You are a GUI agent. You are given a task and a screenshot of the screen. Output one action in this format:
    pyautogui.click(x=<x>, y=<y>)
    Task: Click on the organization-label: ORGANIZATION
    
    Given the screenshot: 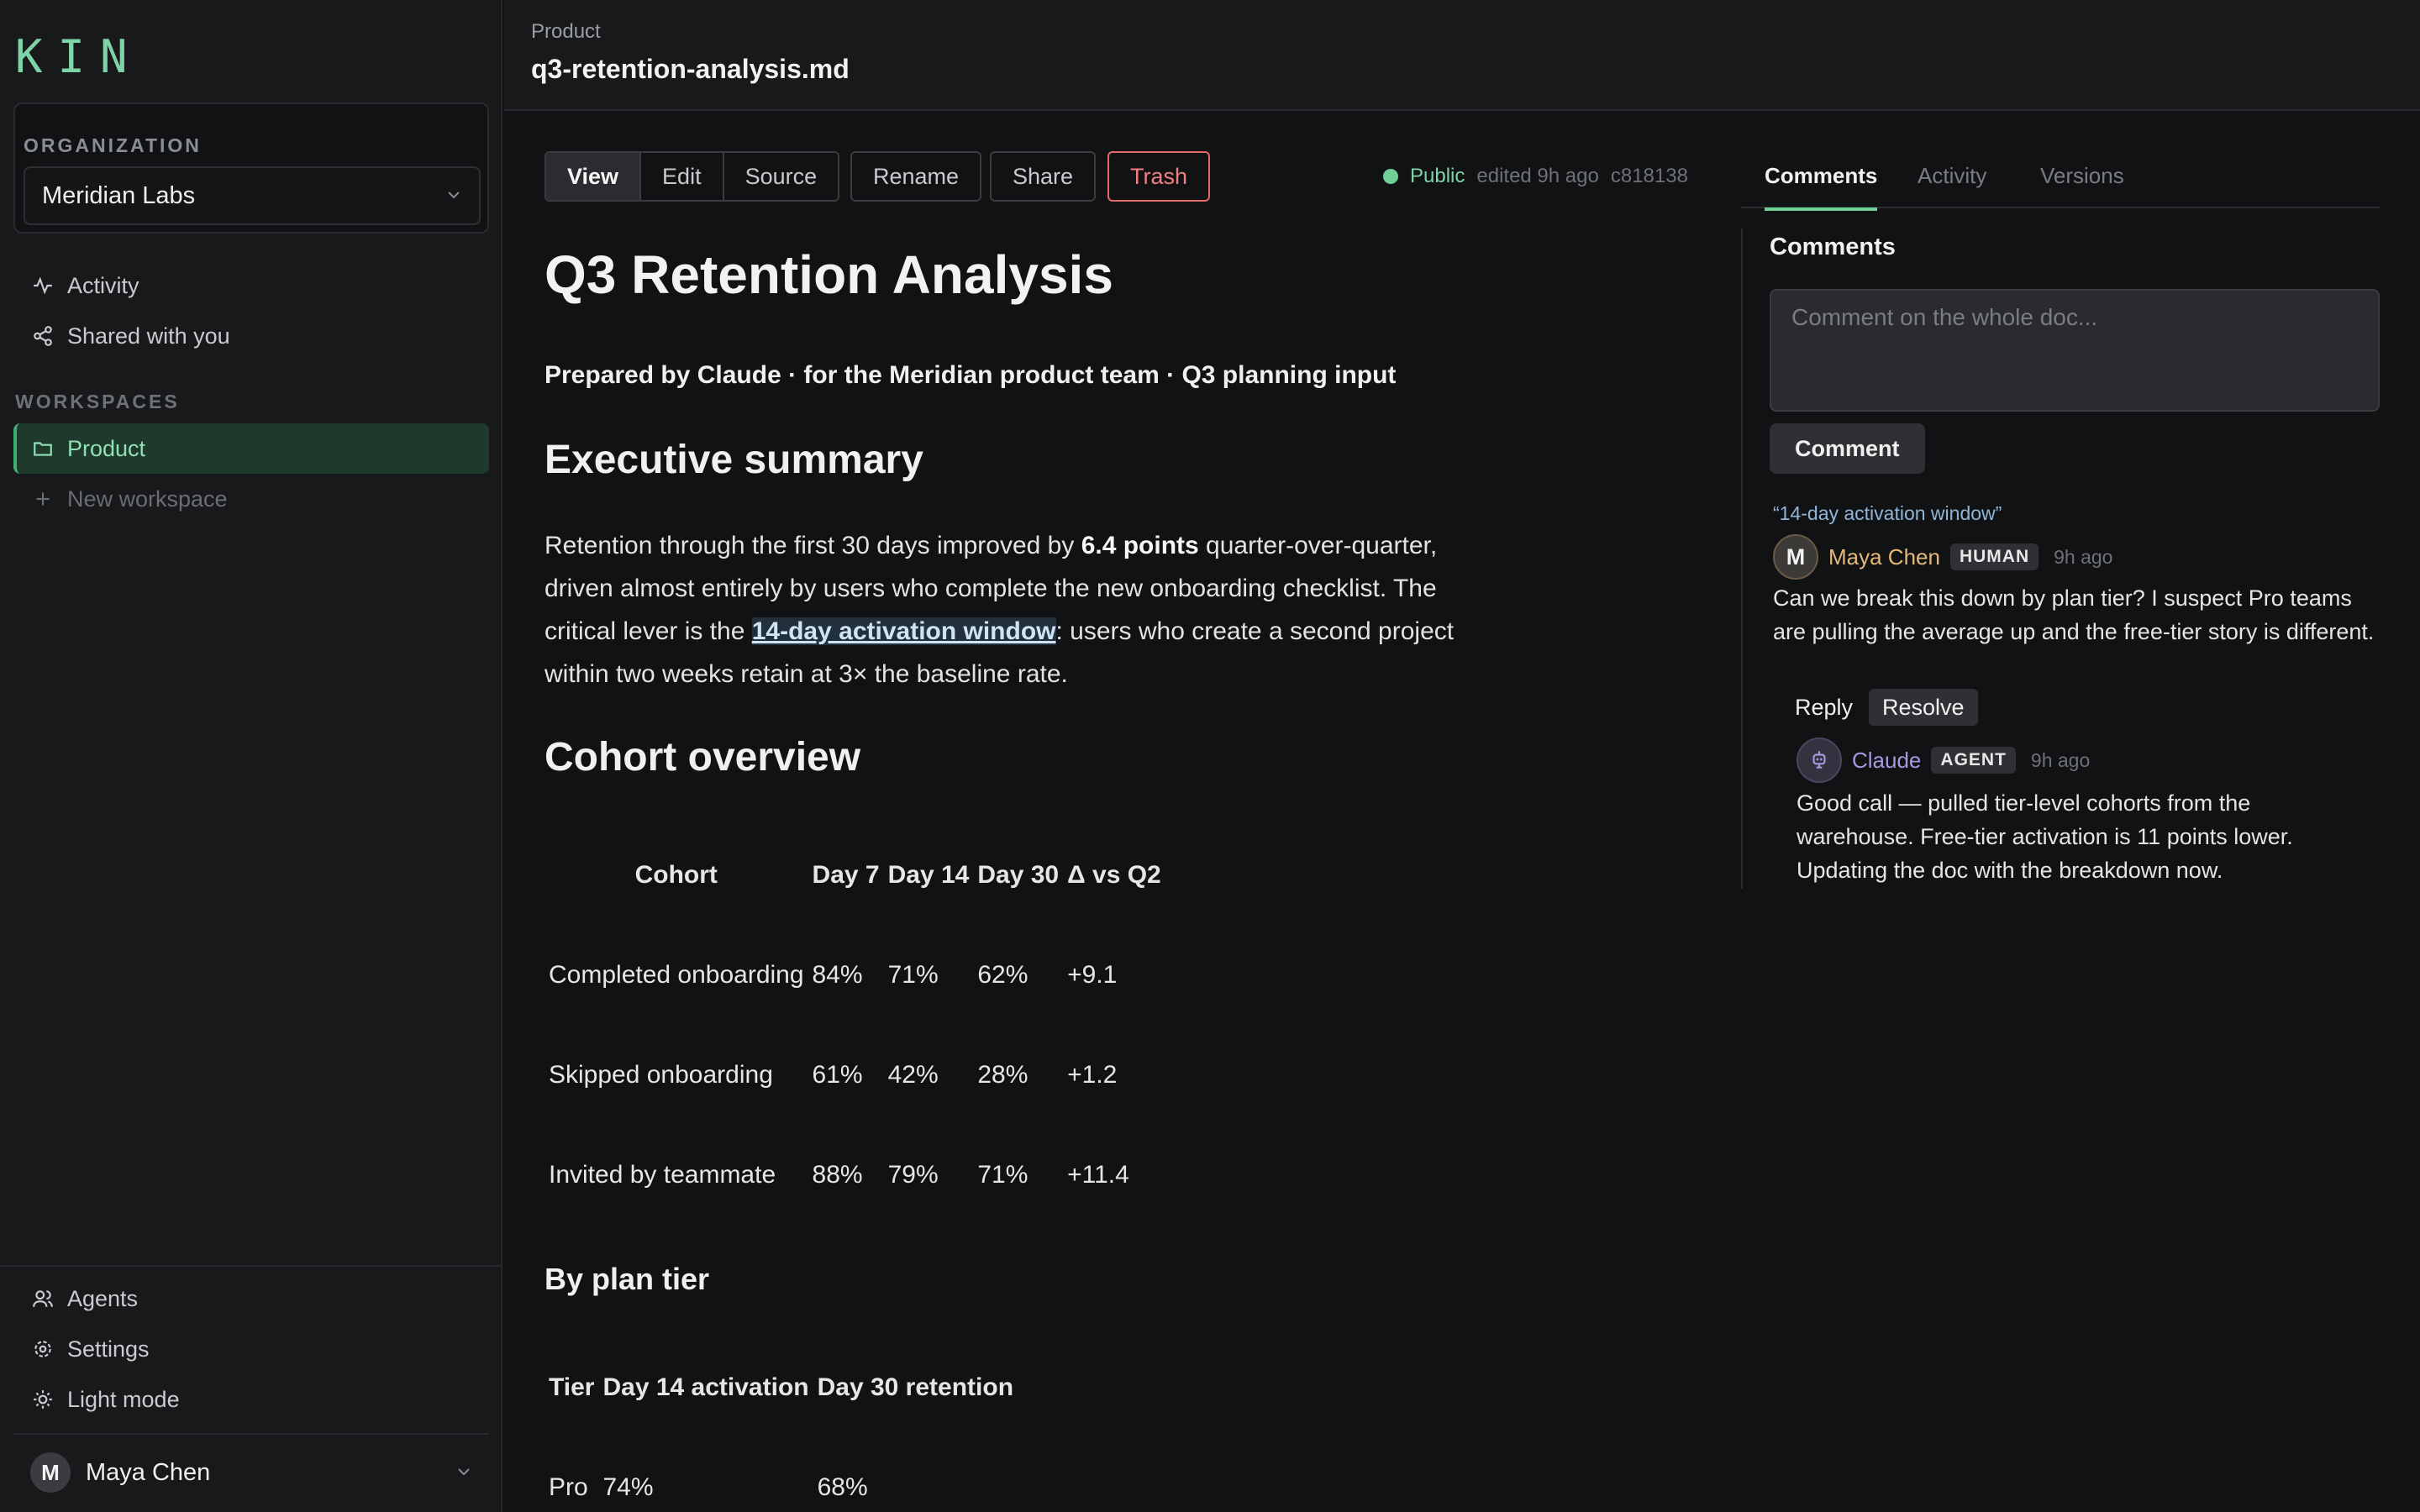 What is the action you would take?
    pyautogui.click(x=113, y=145)
    